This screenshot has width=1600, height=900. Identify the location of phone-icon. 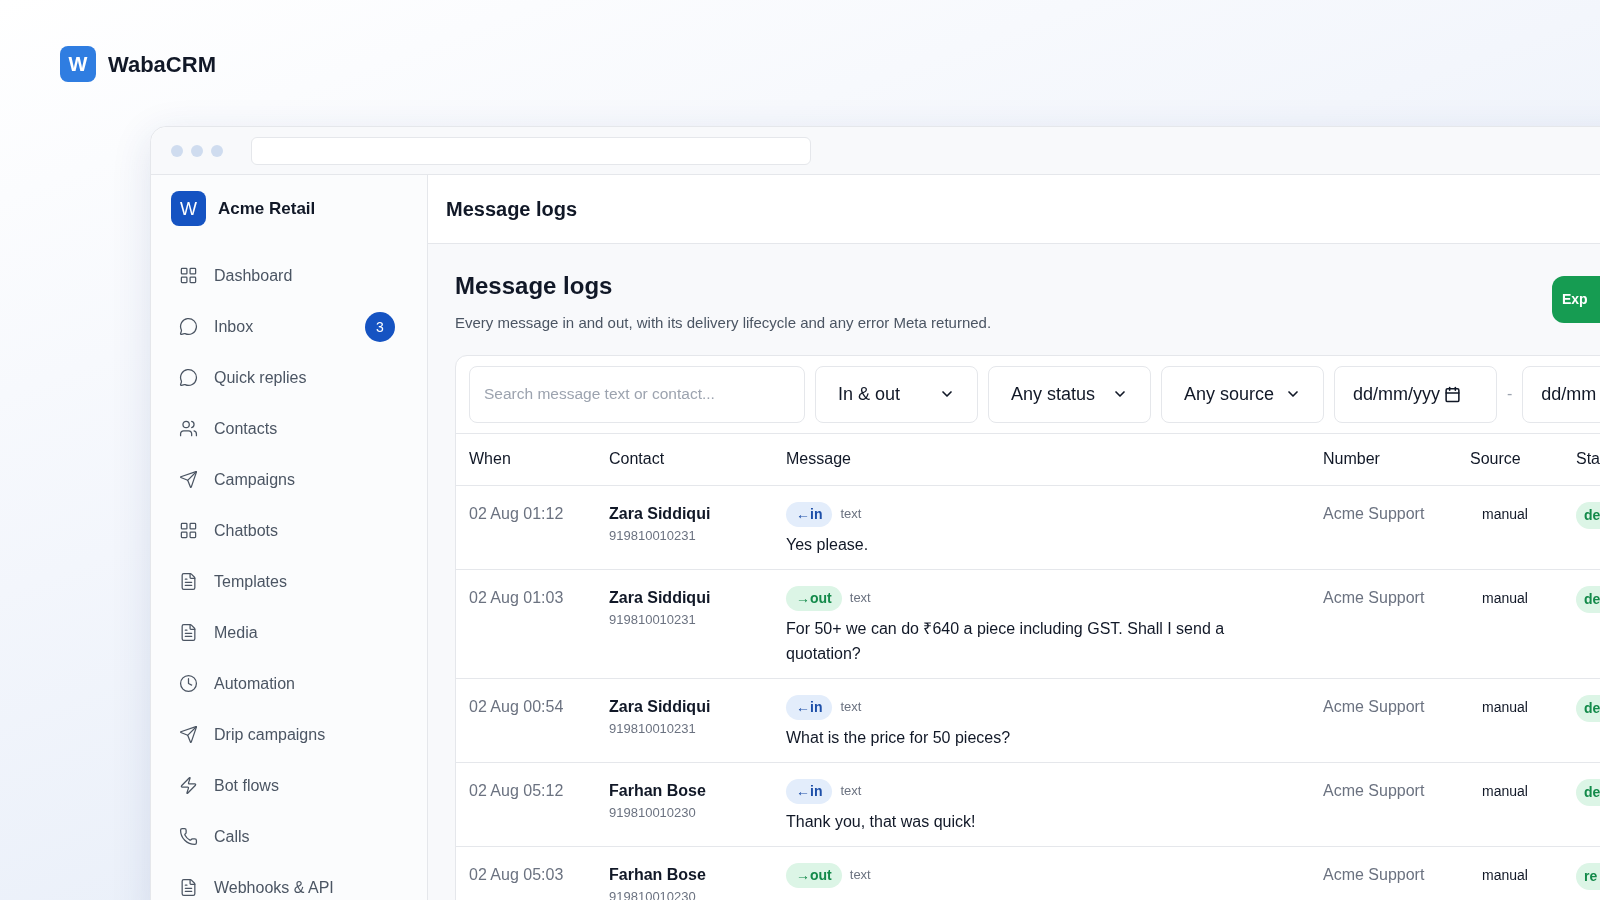
(188, 836).